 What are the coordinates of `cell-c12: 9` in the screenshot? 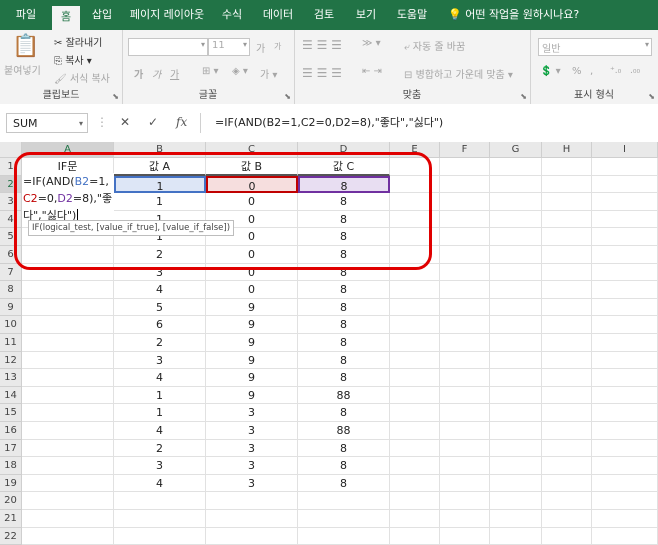 It's located at (252, 360).